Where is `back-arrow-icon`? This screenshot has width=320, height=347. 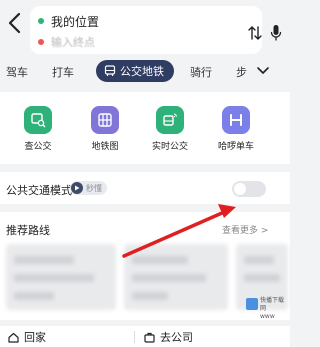 back-arrow-icon is located at coordinates (14, 23).